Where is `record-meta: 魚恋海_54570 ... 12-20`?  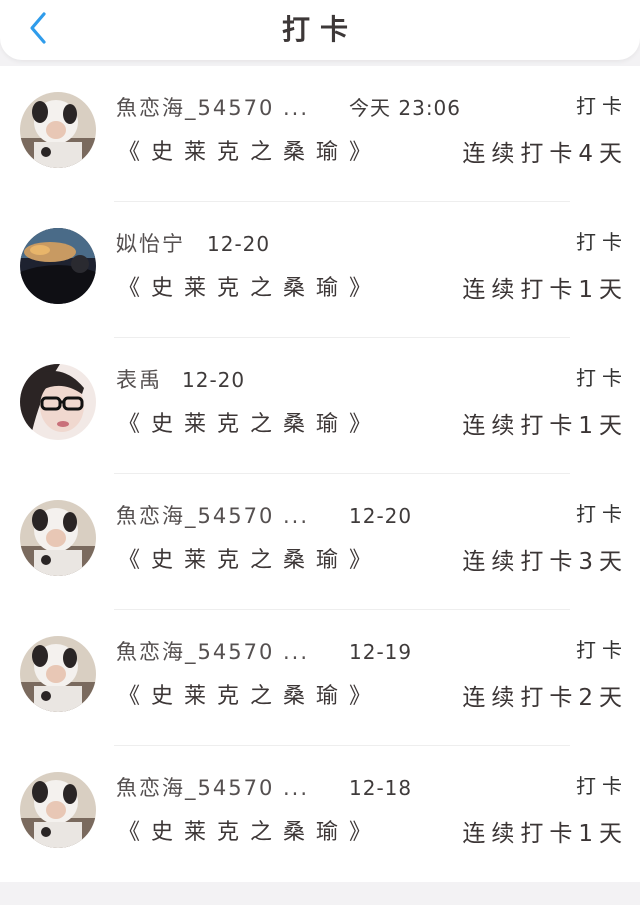
record-meta: 魚恋海_54570 ... 12-20 is located at coordinates (264, 515).